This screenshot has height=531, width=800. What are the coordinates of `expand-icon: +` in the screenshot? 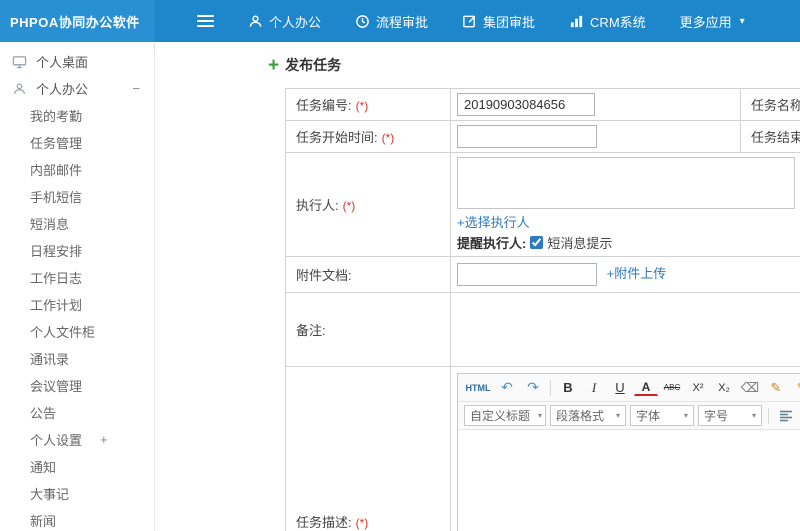 It's located at (104, 439).